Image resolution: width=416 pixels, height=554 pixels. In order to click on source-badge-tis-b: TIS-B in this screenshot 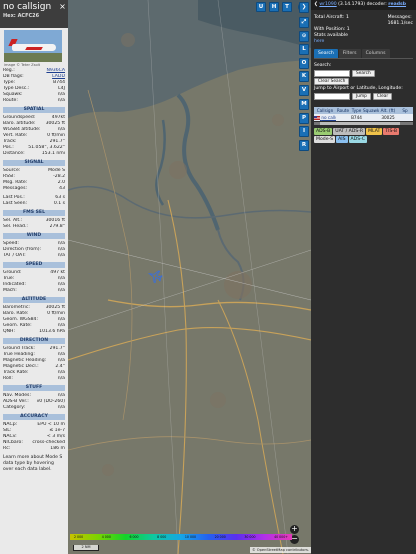, I will do `click(391, 131)`.